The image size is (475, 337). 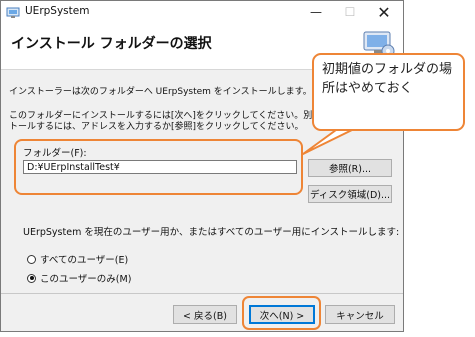 I want to click on intro-line-1: インストーラーは次のフォルダーへ UErpSystem をインストールします。, so click(x=160, y=92).